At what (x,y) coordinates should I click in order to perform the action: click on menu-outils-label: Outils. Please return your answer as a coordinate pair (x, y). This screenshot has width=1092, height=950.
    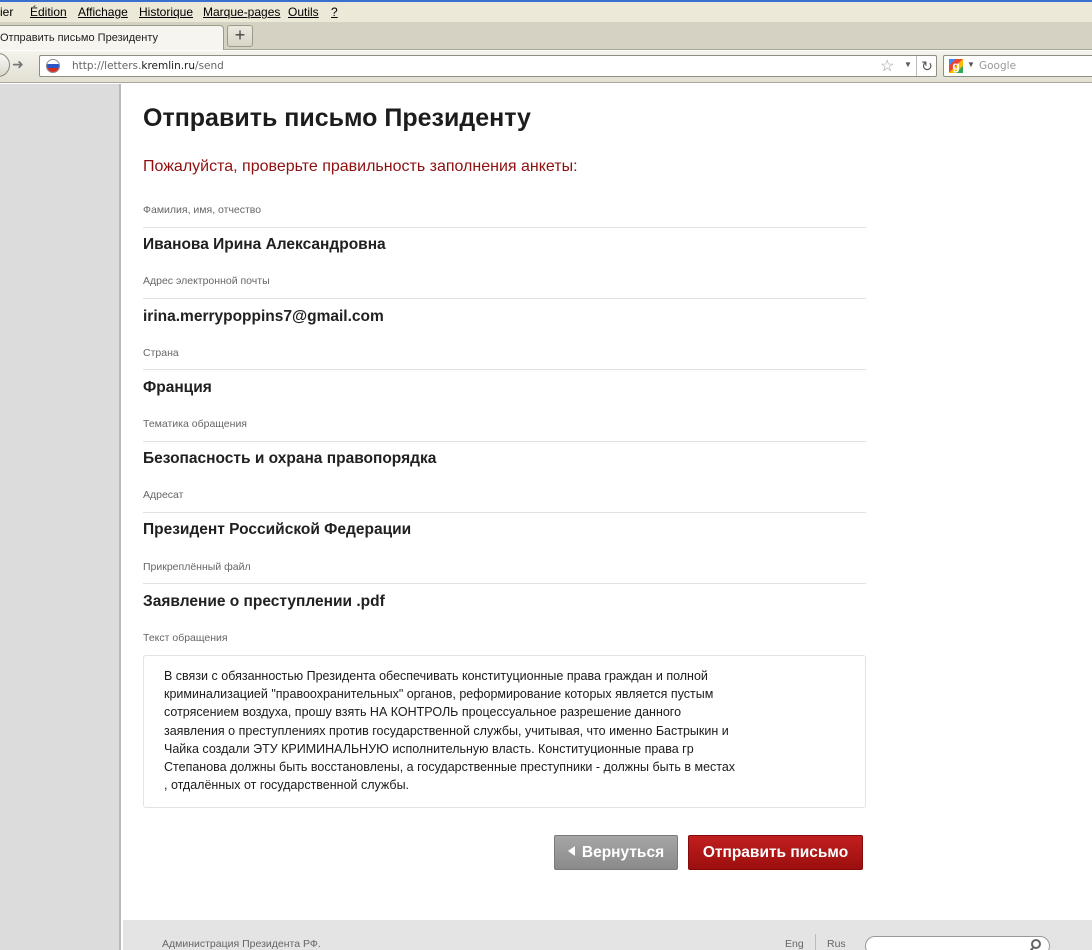
    Looking at the image, I should click on (303, 12).